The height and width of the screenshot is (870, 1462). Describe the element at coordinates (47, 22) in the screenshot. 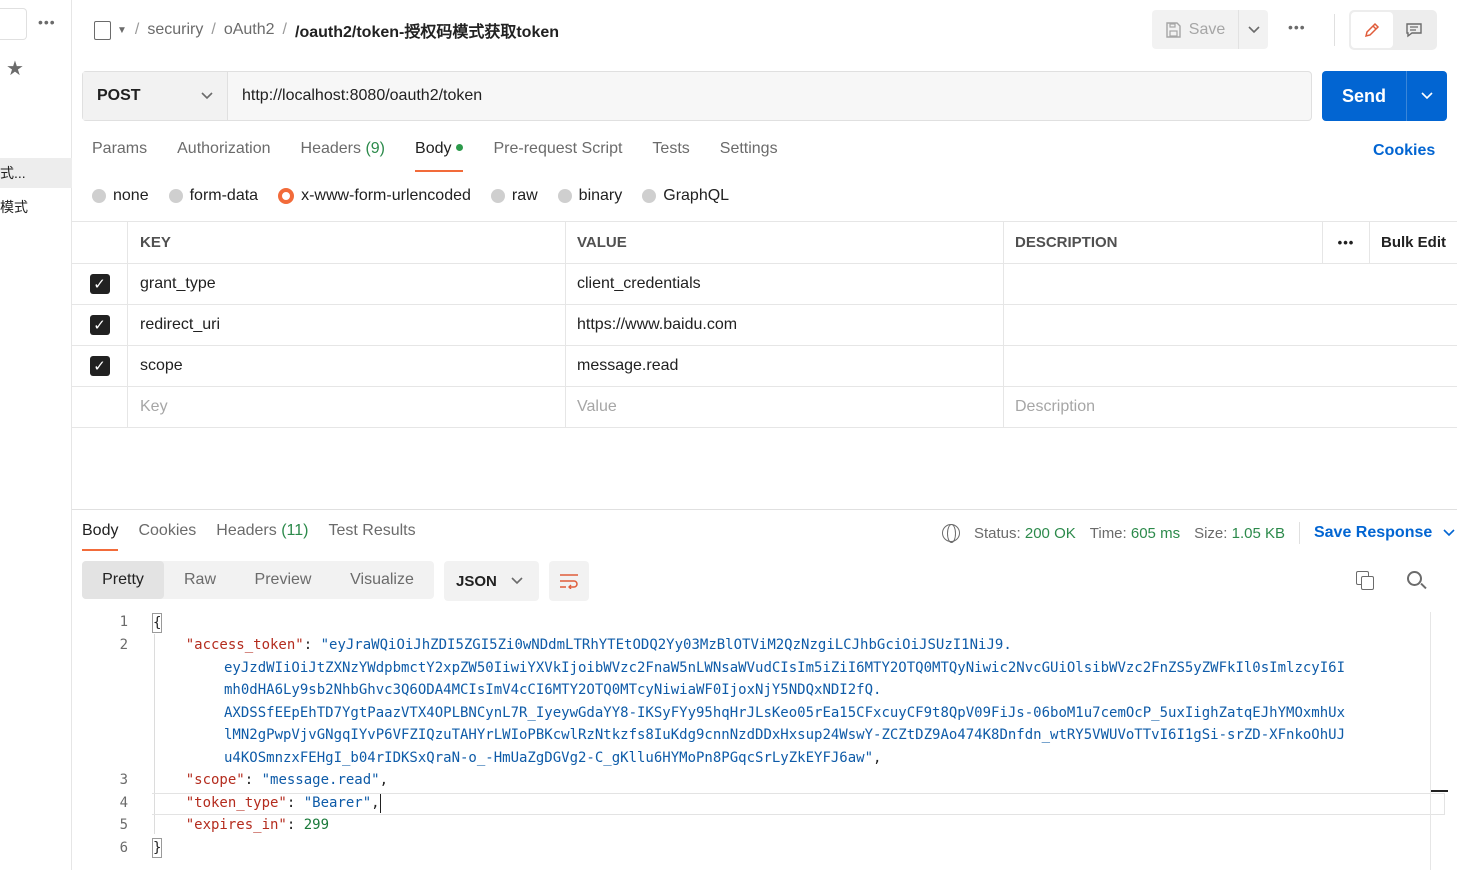

I see `sidebar-more-icon: •••` at that location.